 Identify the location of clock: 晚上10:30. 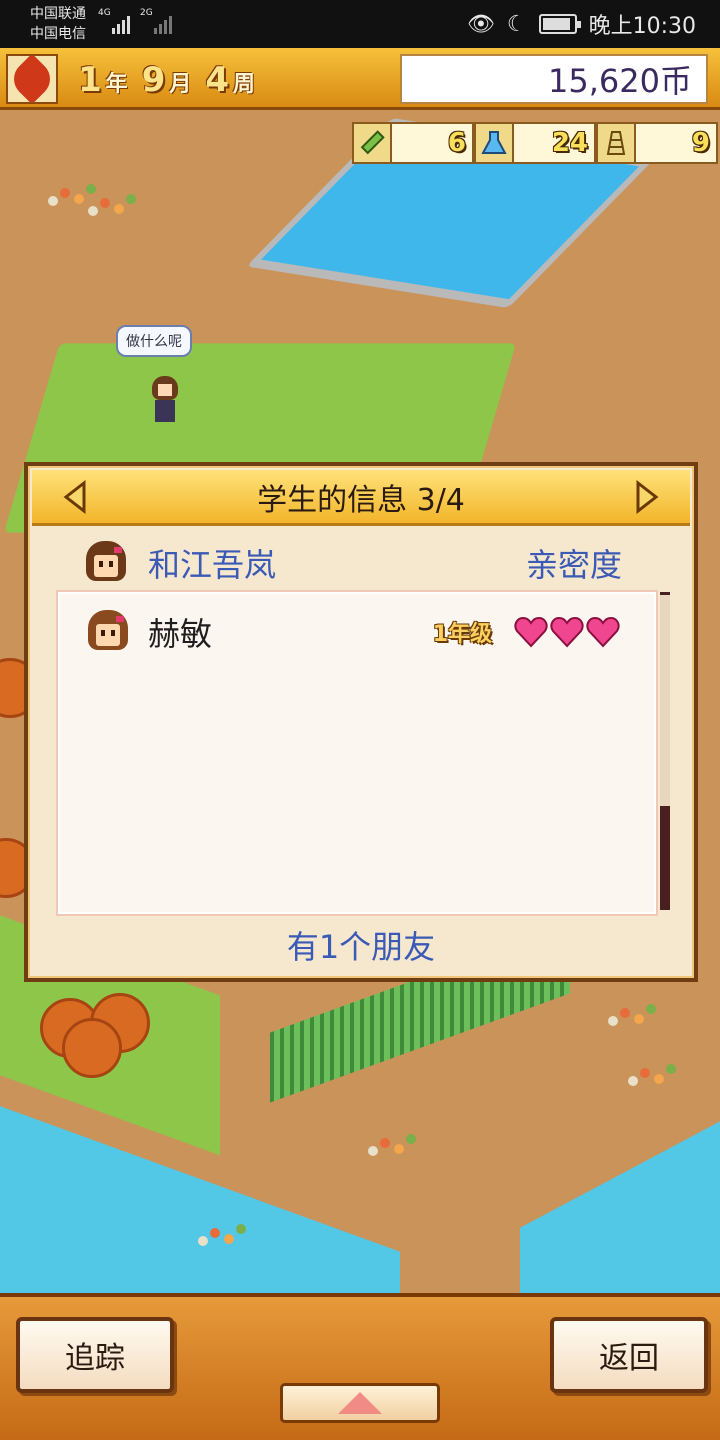
(642, 26).